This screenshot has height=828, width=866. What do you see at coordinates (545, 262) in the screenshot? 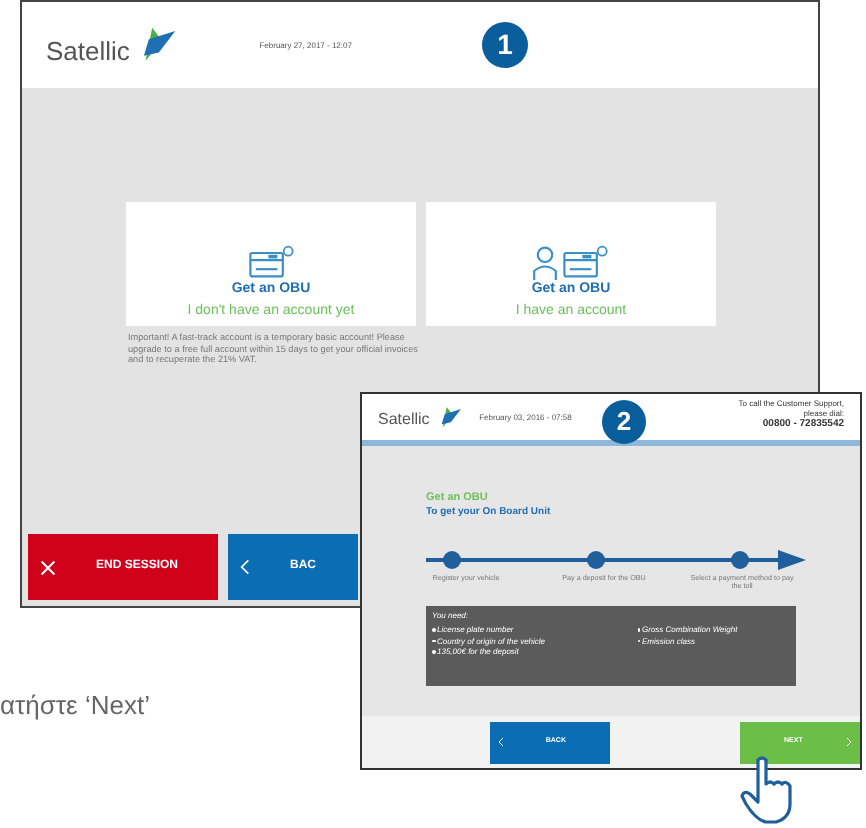
I see `person-icon` at bounding box center [545, 262].